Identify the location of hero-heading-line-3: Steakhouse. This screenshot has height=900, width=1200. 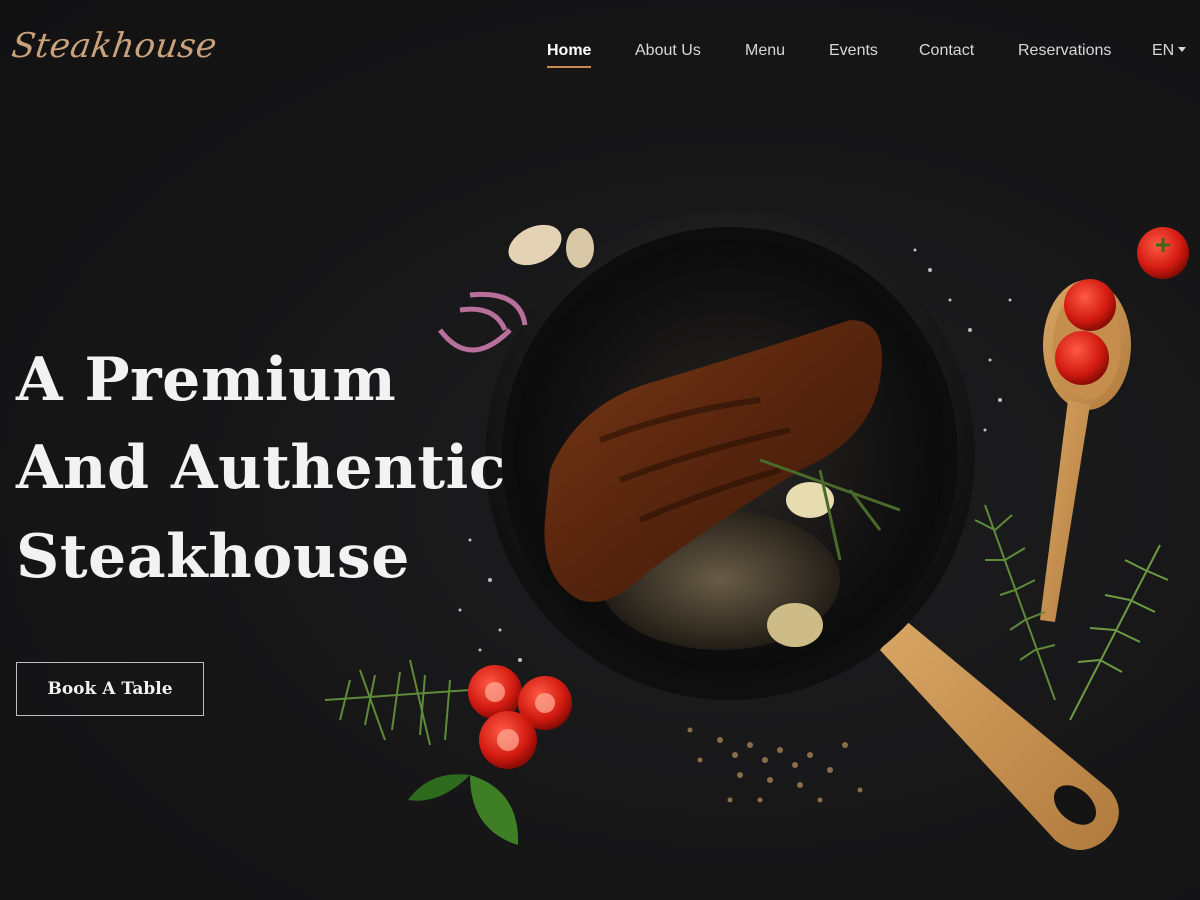
(213, 557).